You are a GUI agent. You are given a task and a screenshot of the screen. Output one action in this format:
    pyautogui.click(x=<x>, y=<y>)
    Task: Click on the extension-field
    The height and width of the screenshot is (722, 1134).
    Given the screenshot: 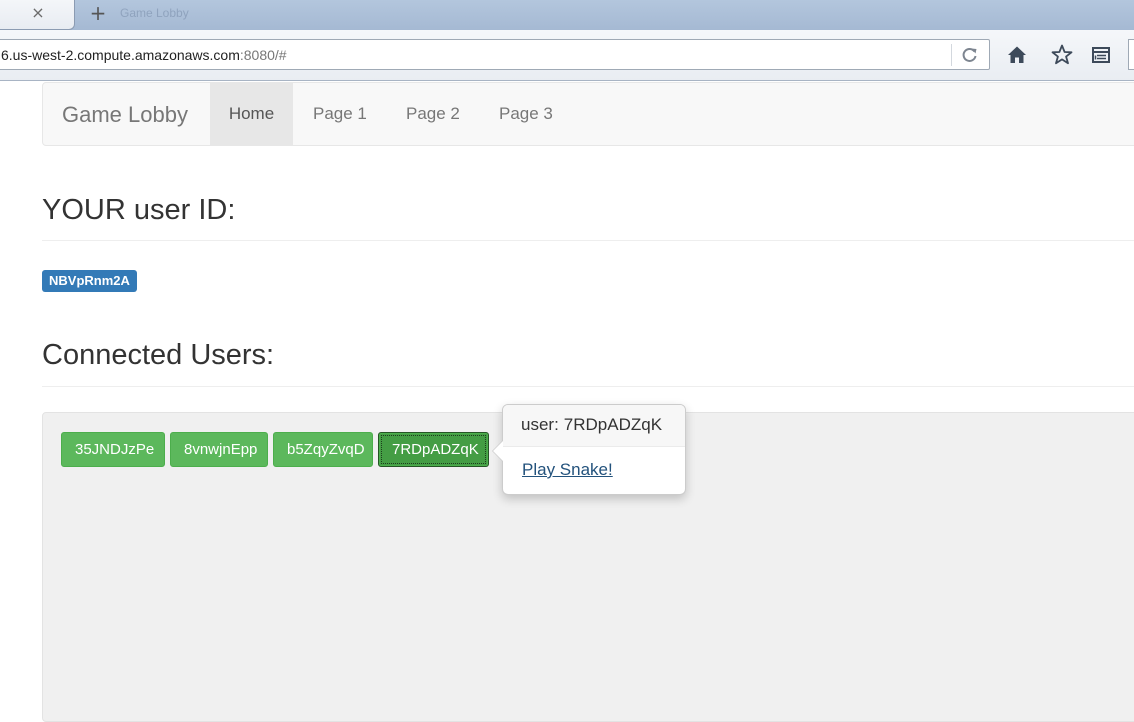 What is the action you would take?
    pyautogui.click(x=1131, y=54)
    